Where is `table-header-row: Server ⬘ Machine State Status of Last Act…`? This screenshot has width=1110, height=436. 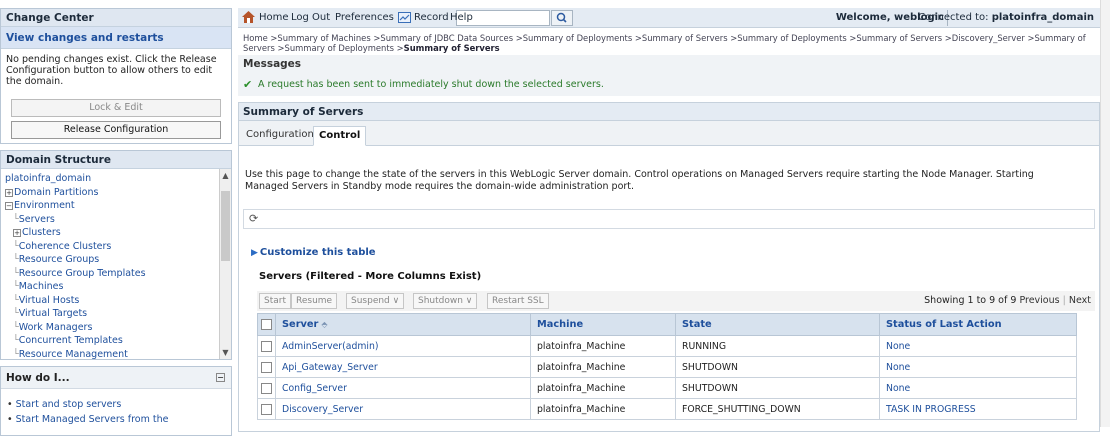
table-header-row: Server ⬘ Machine State Status of Last Act… is located at coordinates (667, 324).